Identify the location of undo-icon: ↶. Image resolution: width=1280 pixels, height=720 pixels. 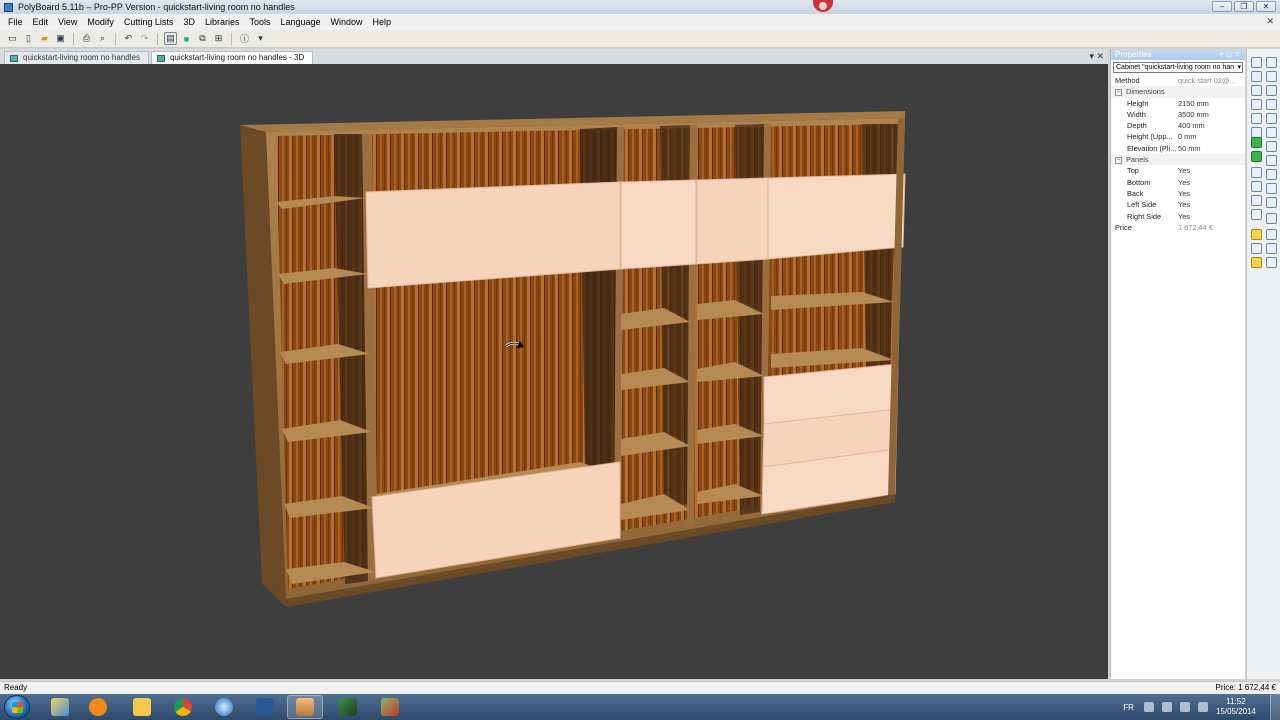
(128, 38).